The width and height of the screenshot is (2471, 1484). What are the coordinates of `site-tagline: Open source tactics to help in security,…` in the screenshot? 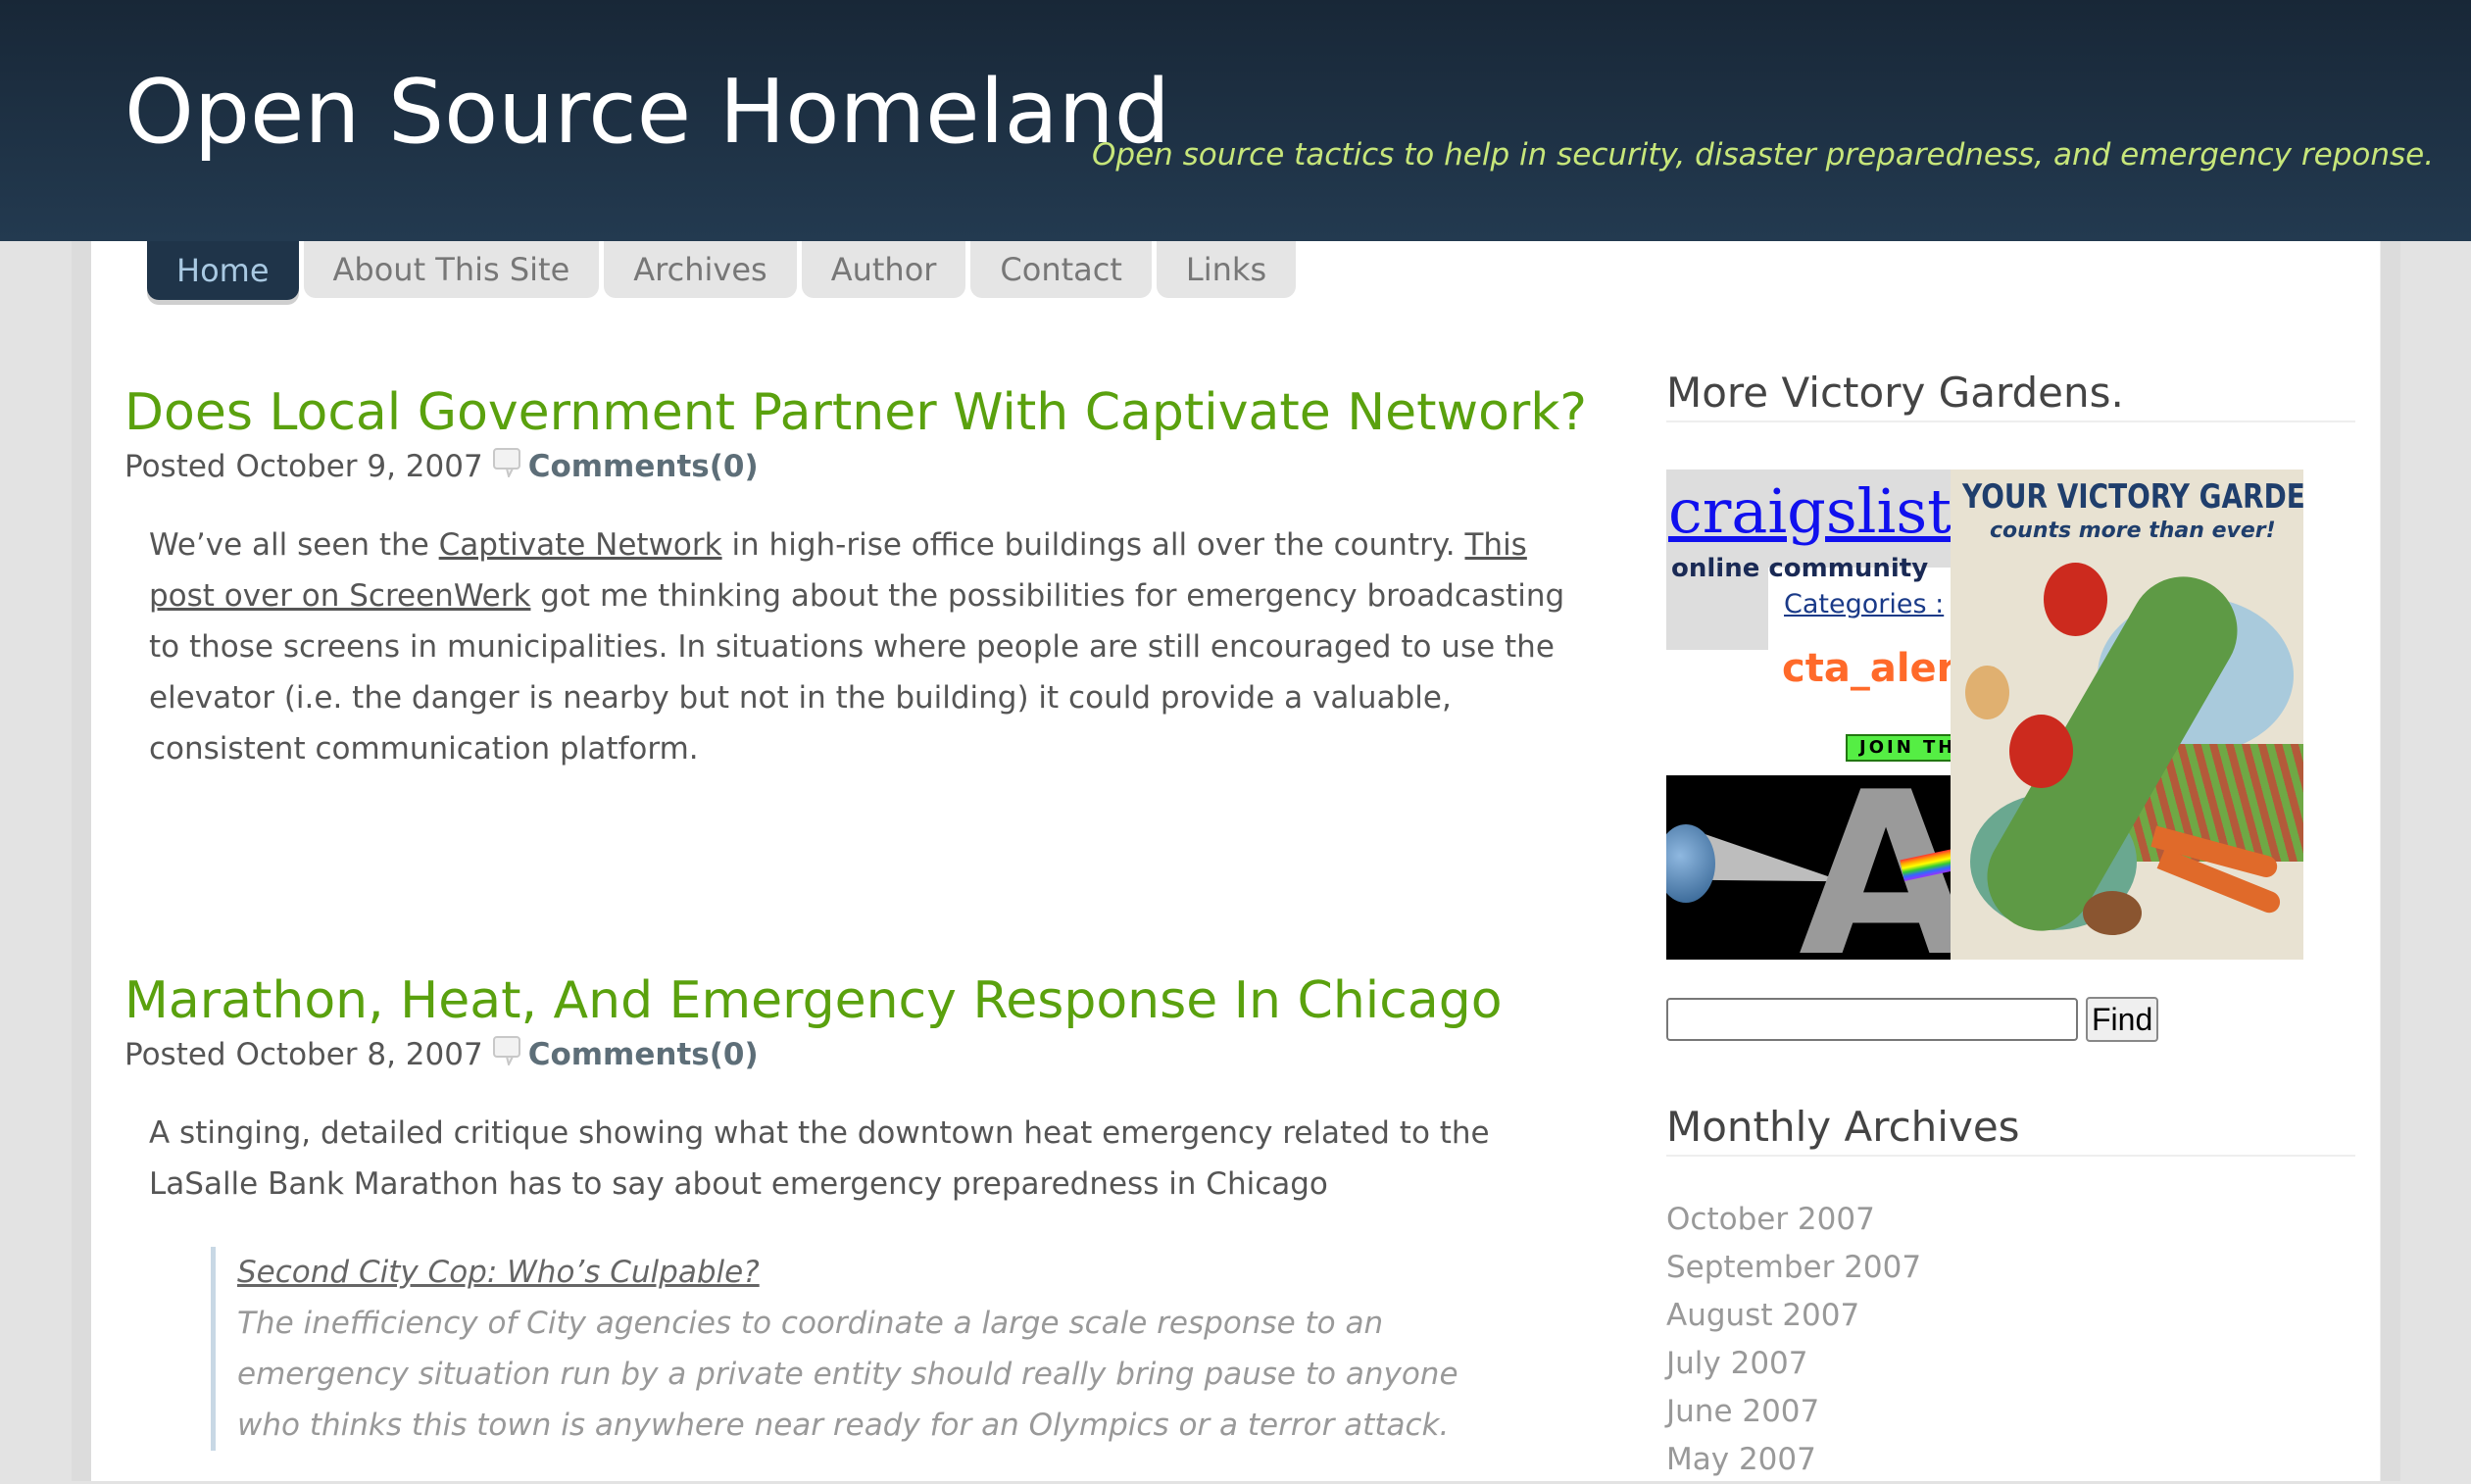 It's located at (1764, 155).